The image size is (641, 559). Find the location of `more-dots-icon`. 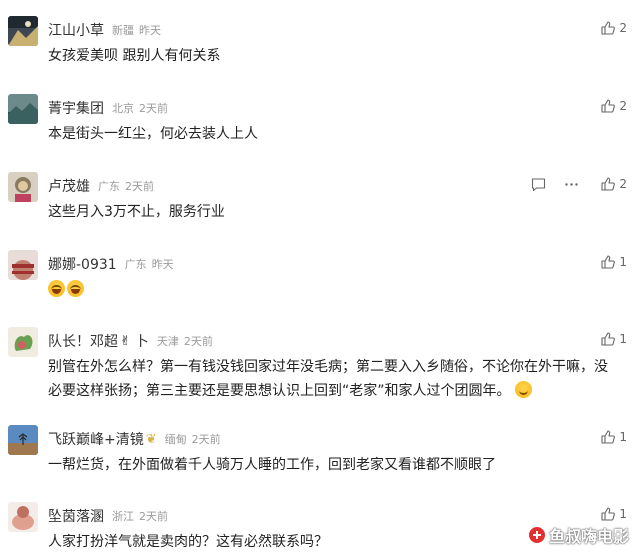

more-dots-icon is located at coordinates (571, 184).